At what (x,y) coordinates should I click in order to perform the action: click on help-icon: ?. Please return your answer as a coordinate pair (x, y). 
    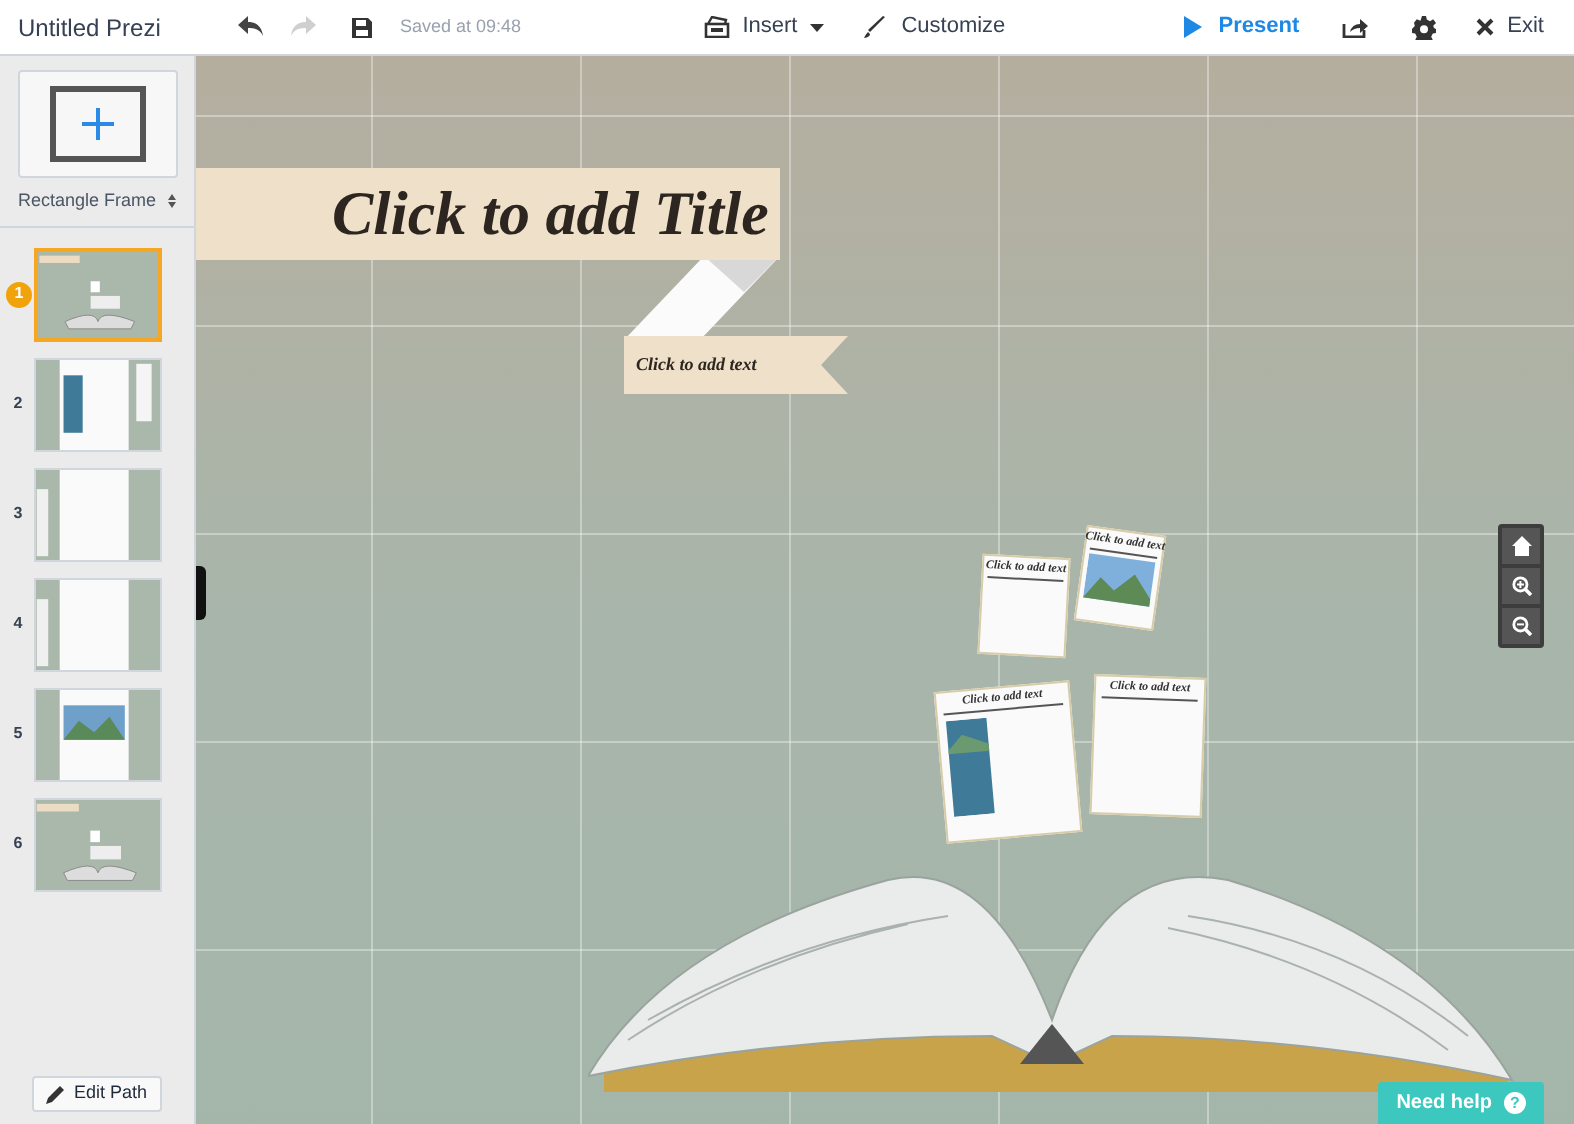
    Looking at the image, I should click on (1515, 1103).